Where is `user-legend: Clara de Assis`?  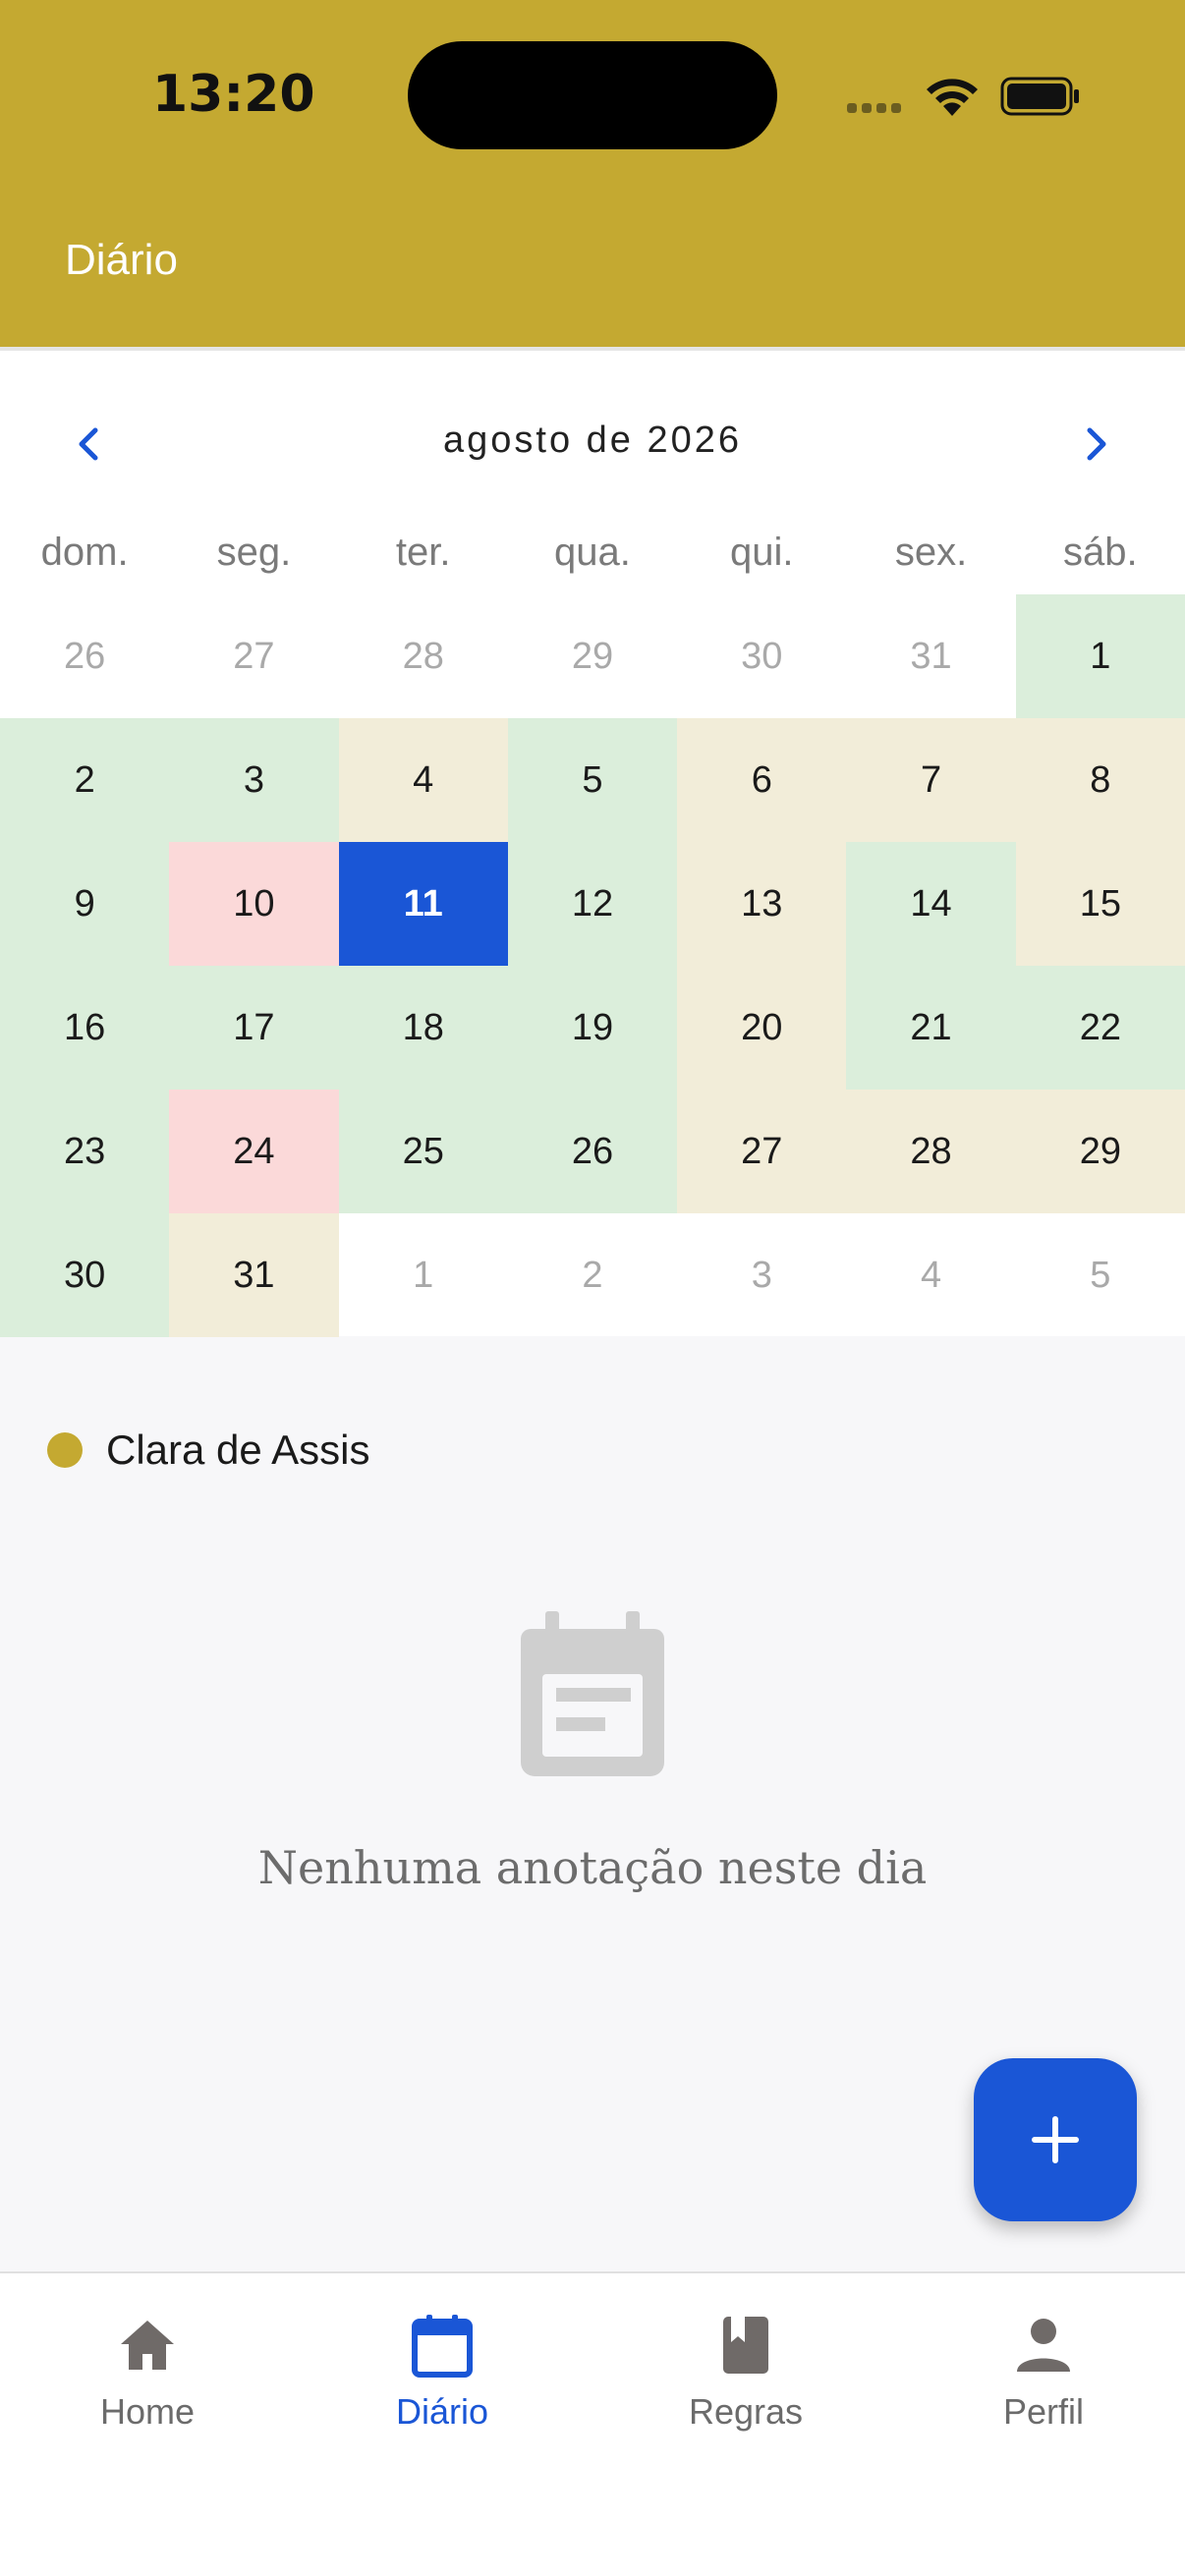
user-legend: Clara de Assis is located at coordinates (208, 1450).